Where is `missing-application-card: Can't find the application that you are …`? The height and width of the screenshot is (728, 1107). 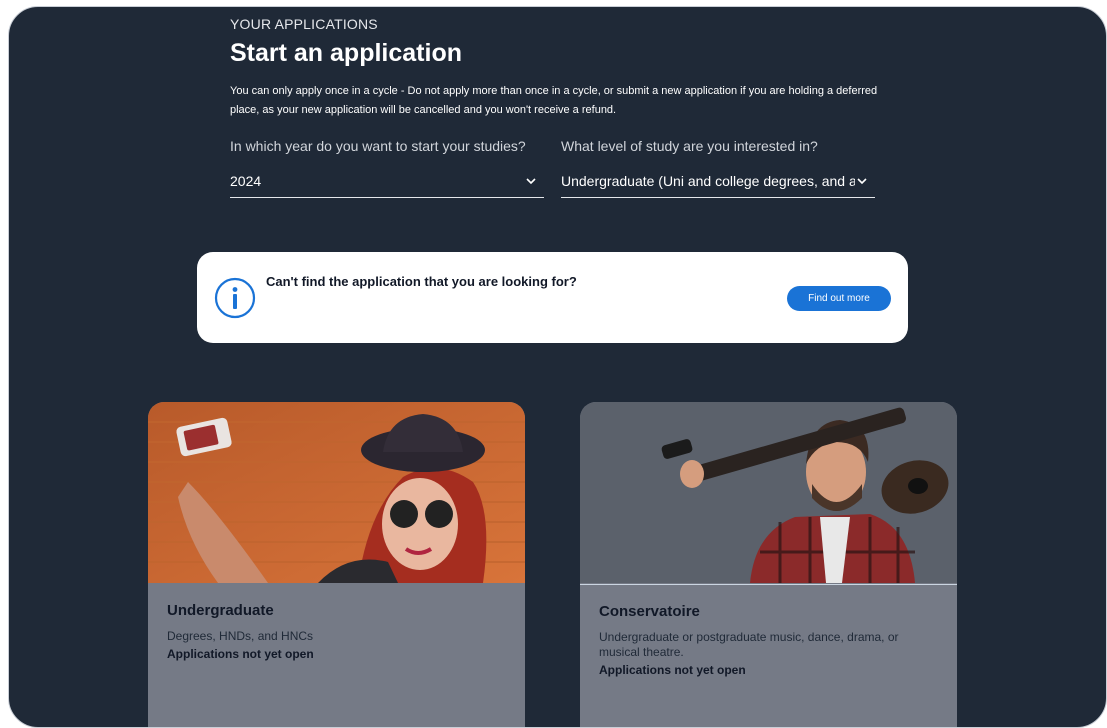 missing-application-card: Can't find the application that you are … is located at coordinates (552, 297).